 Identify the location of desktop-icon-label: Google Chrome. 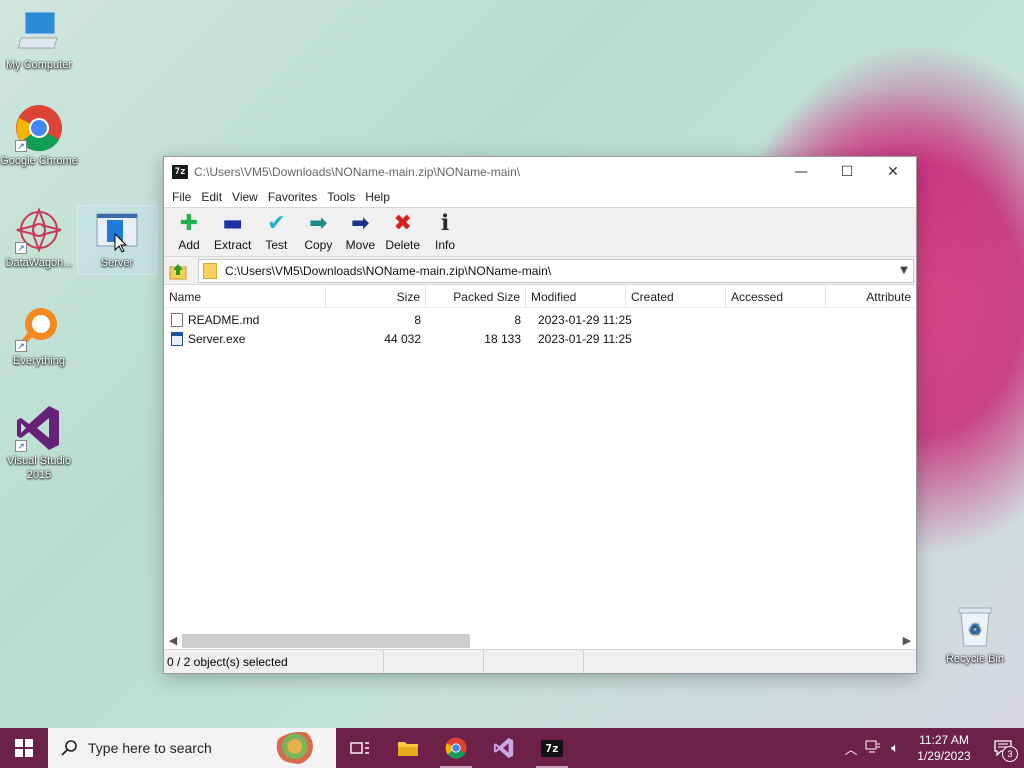
(39, 161).